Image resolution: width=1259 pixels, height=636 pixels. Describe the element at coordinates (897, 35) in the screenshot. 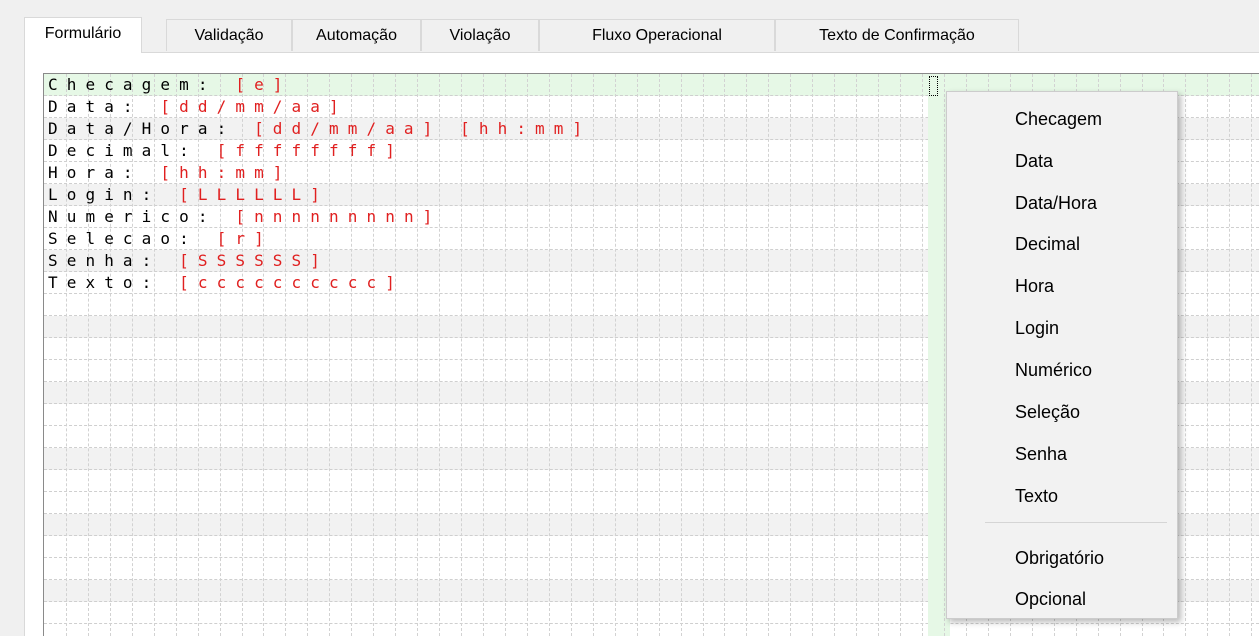

I see `tab-texto-de-confirmacao: Texto de Confirmação` at that location.